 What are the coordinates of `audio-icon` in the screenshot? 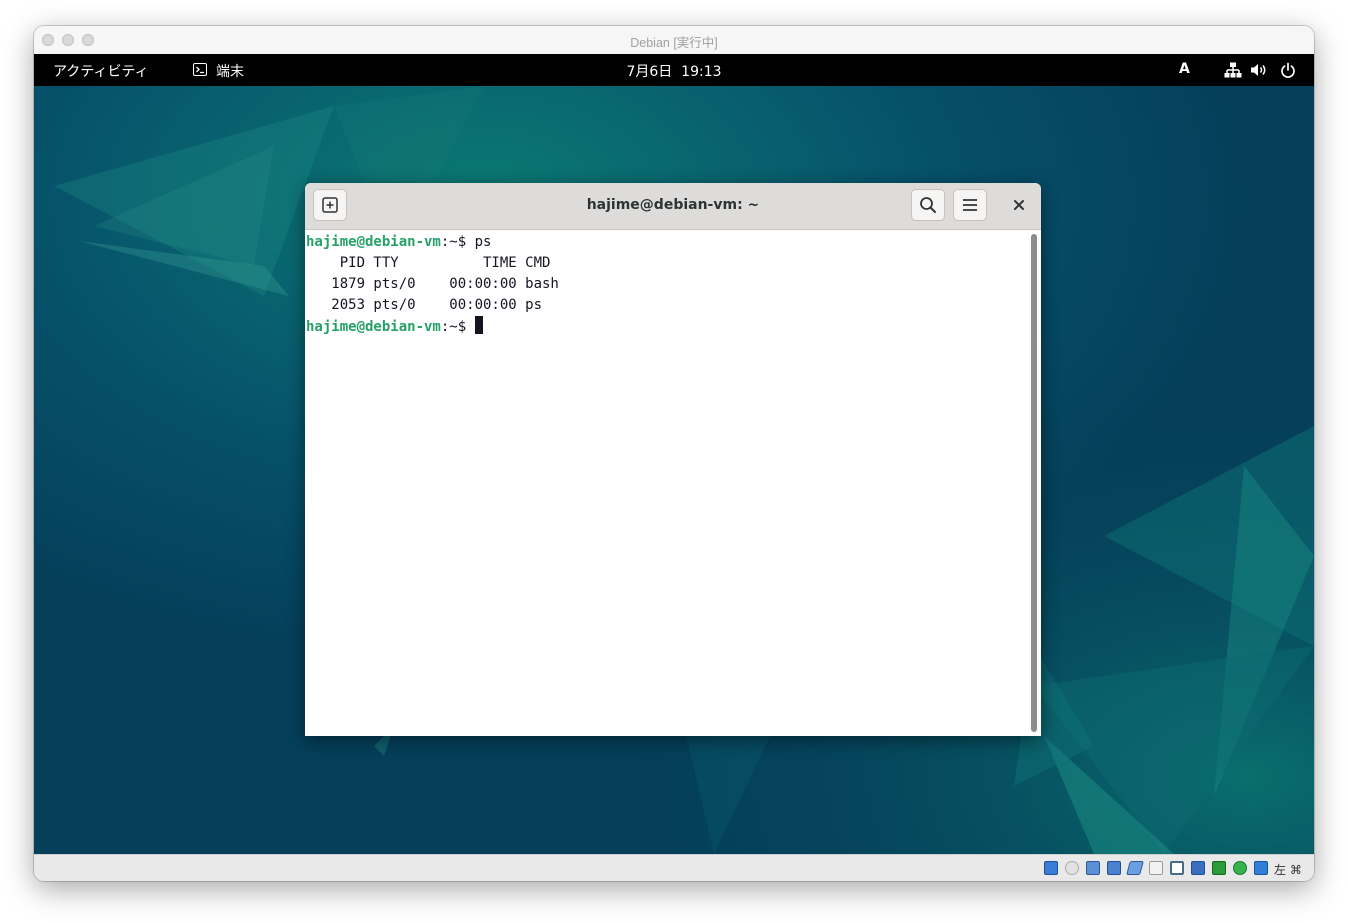 It's located at (1093, 868).